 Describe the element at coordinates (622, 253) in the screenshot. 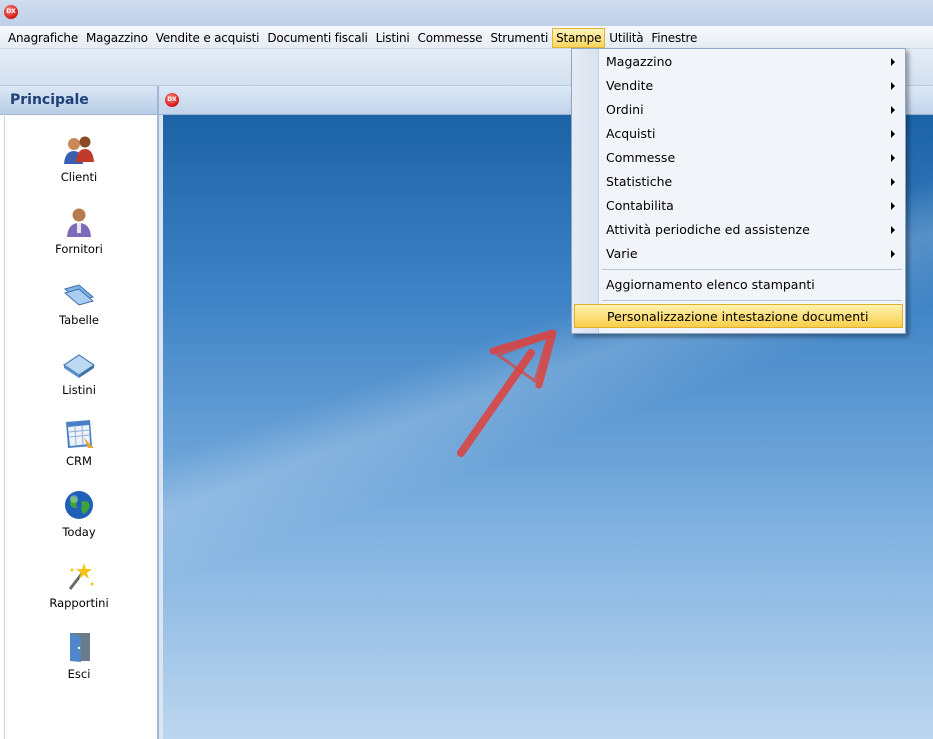

I see `menu-item-label: Varie` at that location.